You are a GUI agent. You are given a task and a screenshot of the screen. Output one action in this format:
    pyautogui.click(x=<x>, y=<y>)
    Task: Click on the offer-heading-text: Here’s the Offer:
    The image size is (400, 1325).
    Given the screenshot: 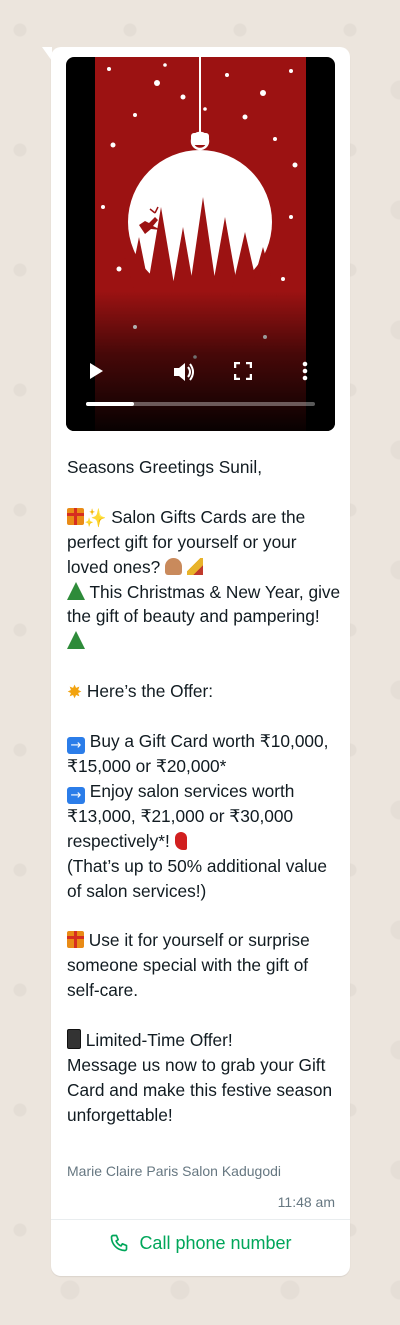 What is the action you would take?
    pyautogui.click(x=148, y=691)
    